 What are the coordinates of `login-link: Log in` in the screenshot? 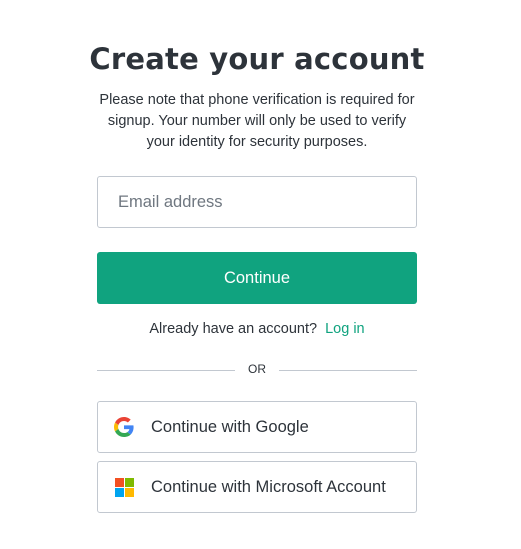 It's located at (345, 329).